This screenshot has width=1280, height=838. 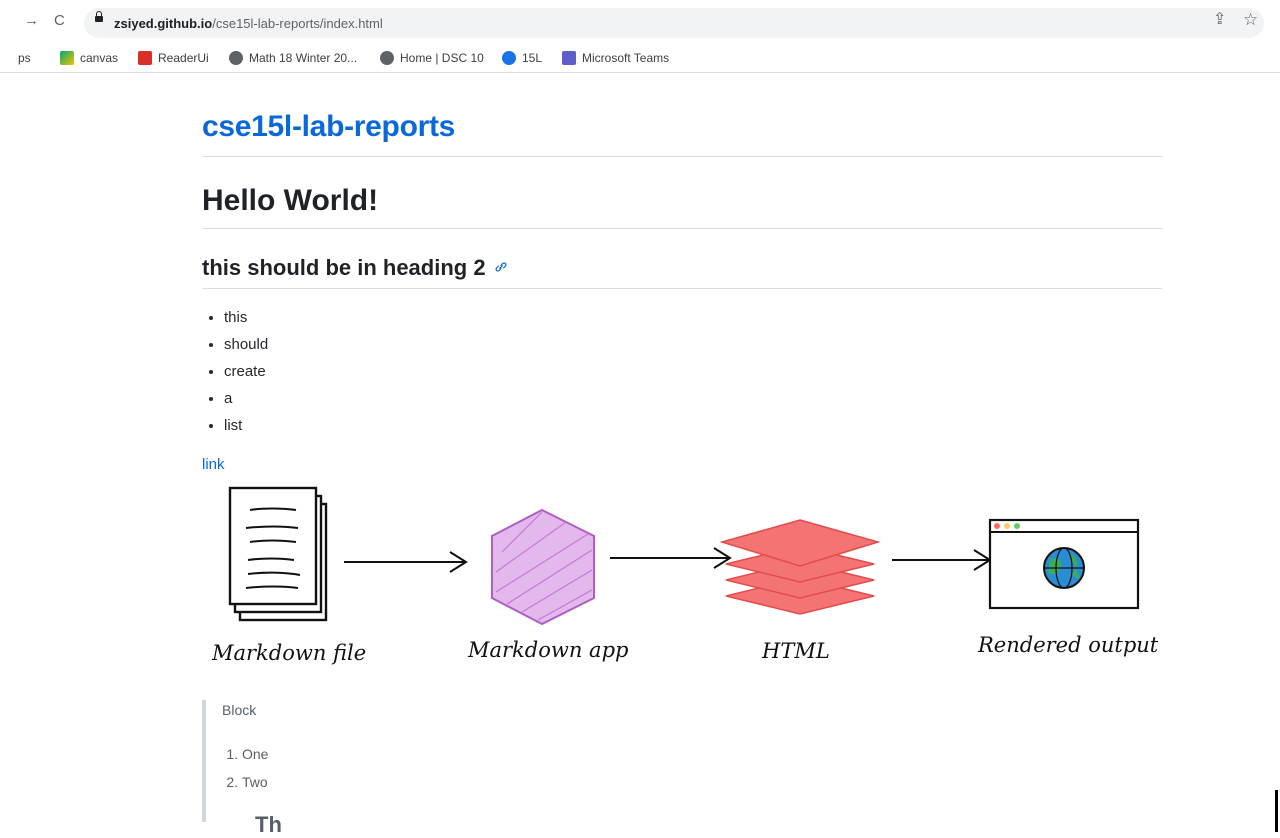 I want to click on diagram-label-html: HTML, so click(x=795, y=651).